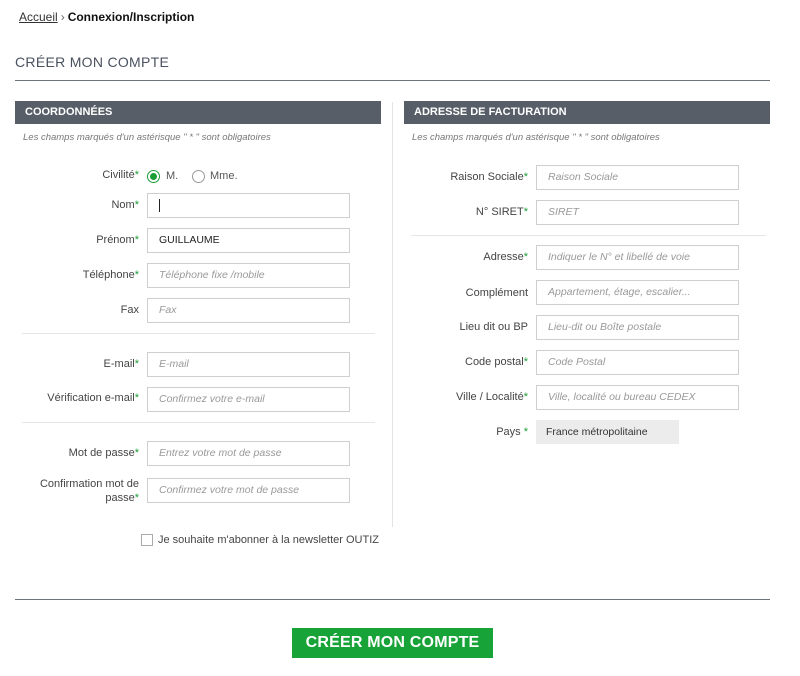 The image size is (800, 676). What do you see at coordinates (392, 643) in the screenshot?
I see `create-account-button: CRÉER MON COMPTE` at bounding box center [392, 643].